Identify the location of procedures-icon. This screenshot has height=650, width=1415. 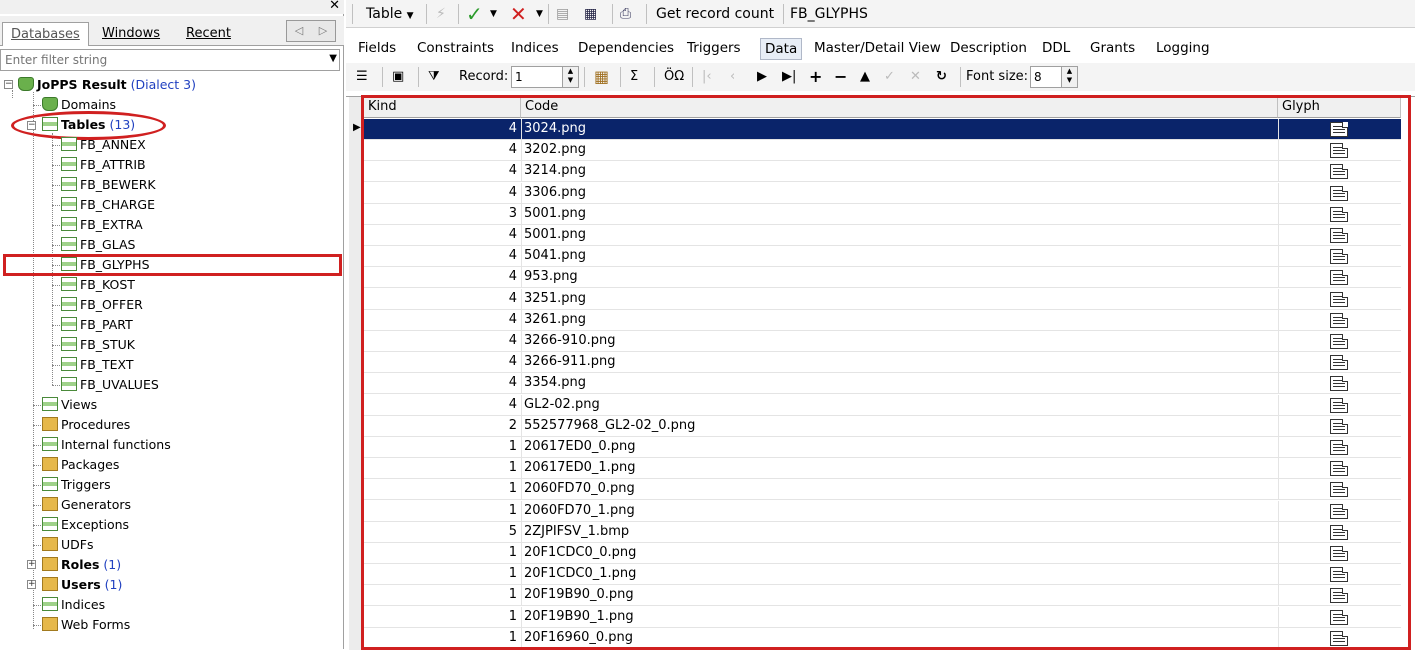
(50, 424).